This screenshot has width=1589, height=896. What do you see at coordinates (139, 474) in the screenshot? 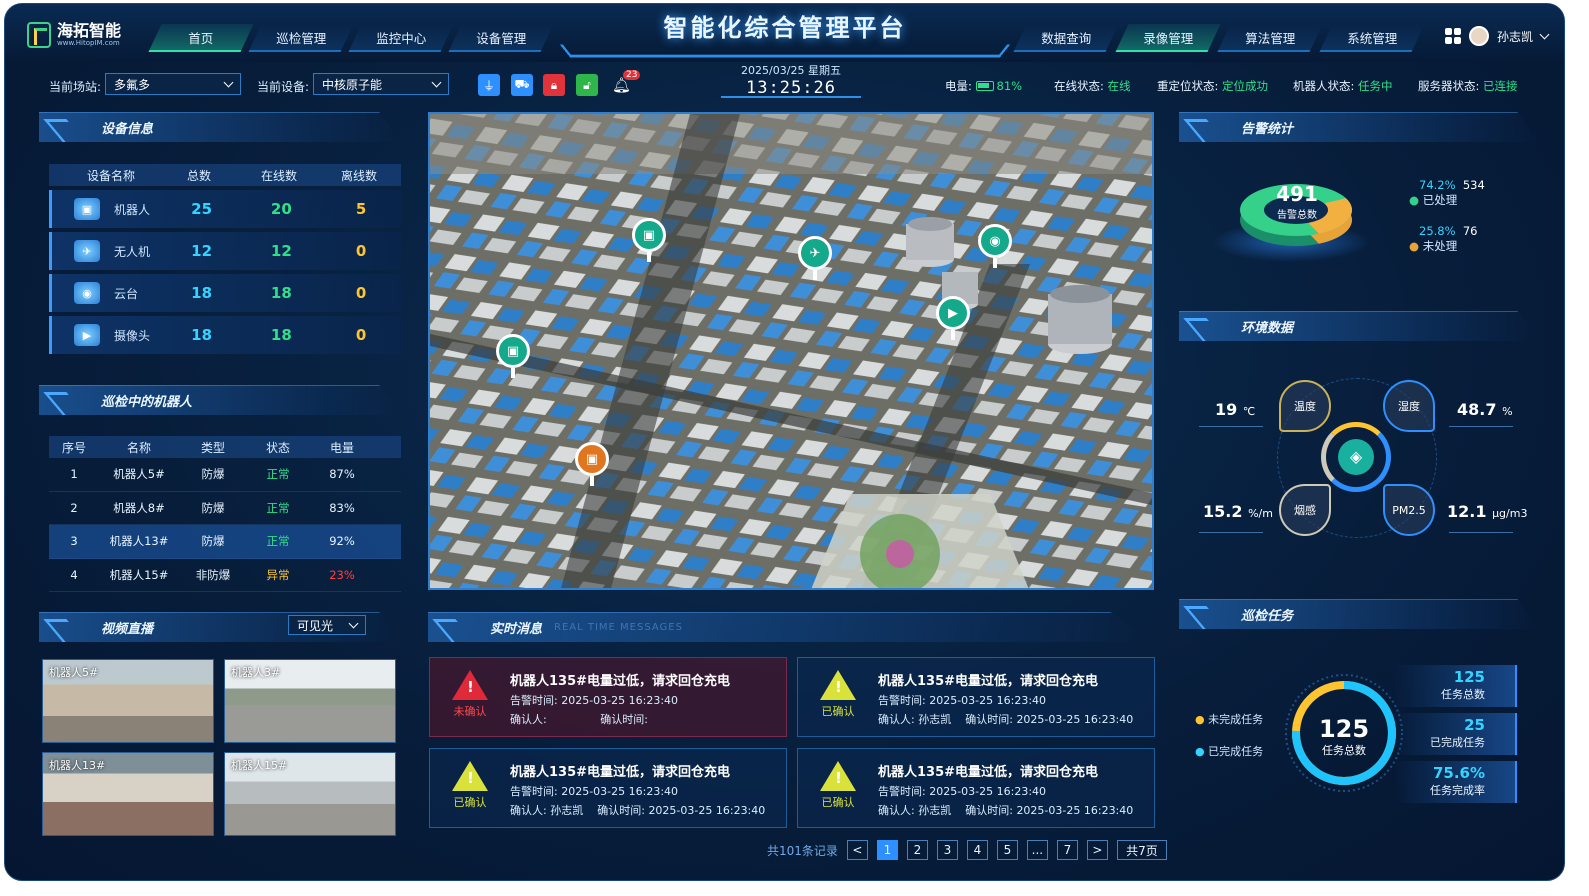
I see `cell: 机器人5#` at bounding box center [139, 474].